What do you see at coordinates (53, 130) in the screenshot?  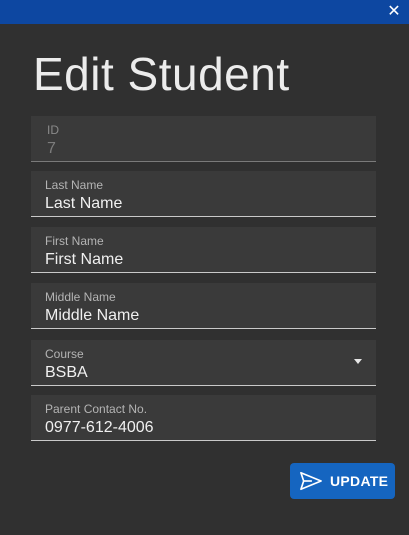 I see `id-label: ID` at bounding box center [53, 130].